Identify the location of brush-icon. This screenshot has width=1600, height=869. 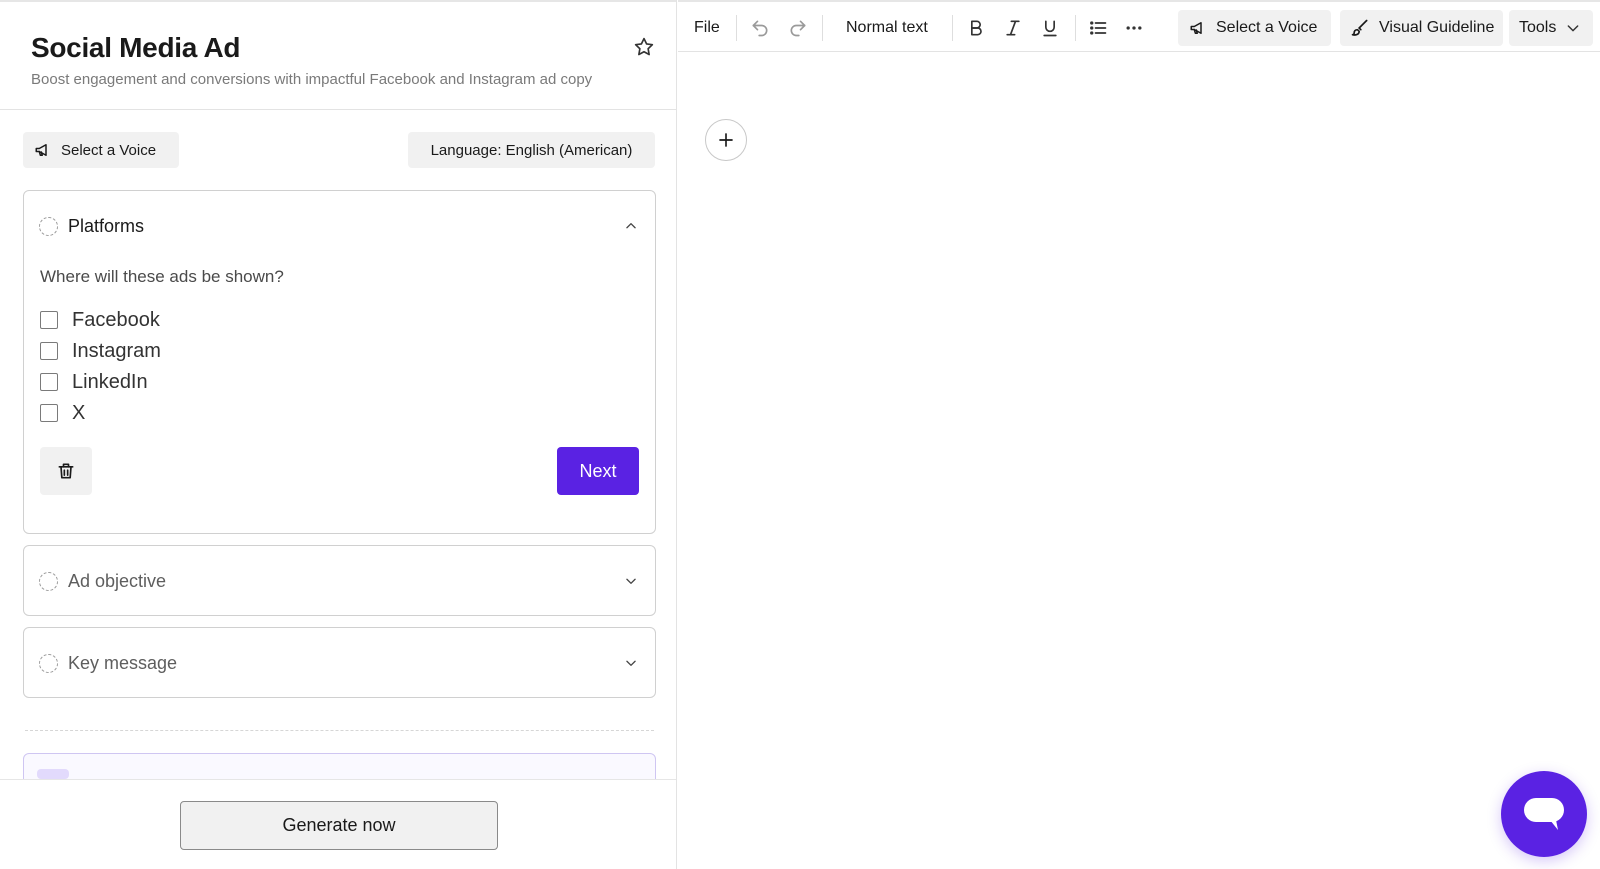
(1359, 27).